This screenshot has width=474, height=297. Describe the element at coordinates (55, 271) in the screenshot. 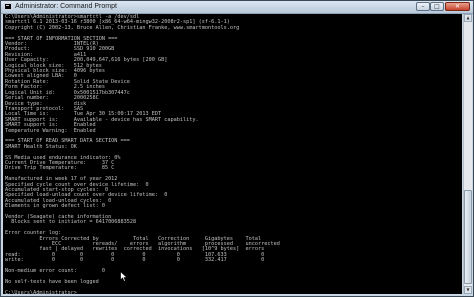

I see `console-line: Non-medium error count: 0` at that location.